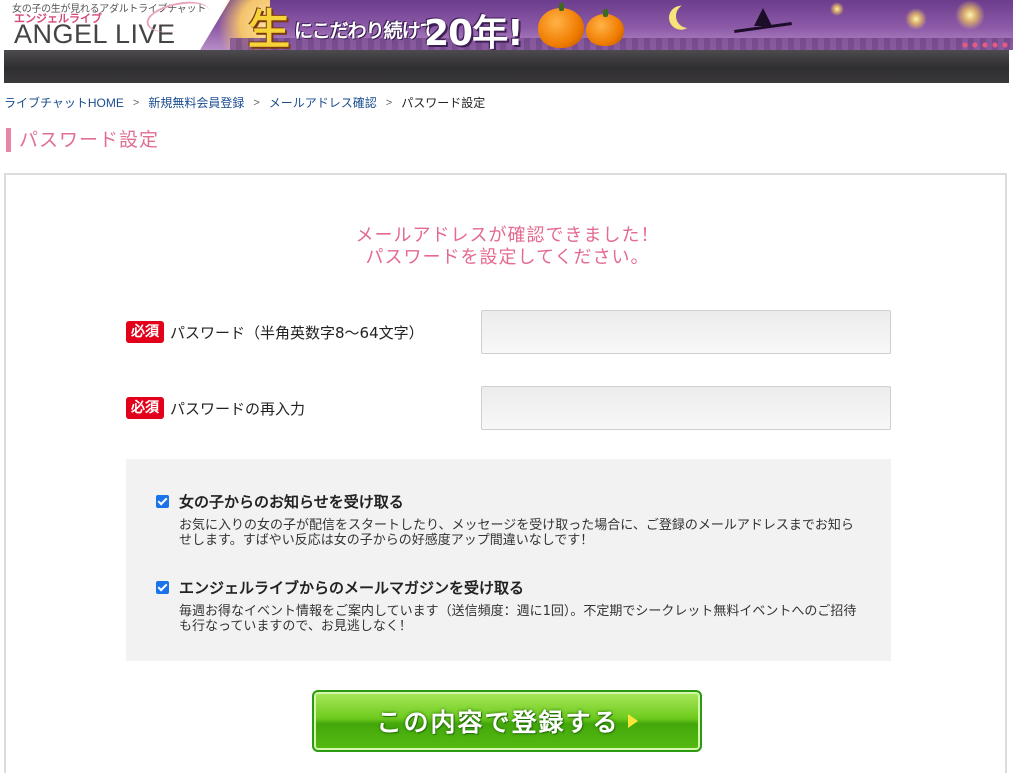 This screenshot has height=773, width=1013. What do you see at coordinates (366, 31) in the screenshot?
I see `slogan-text: にこだわり続けて` at bounding box center [366, 31].